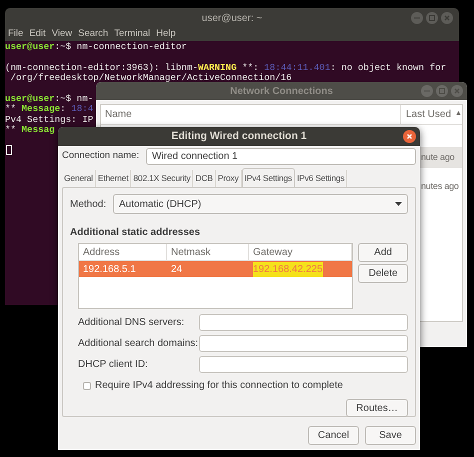  What do you see at coordinates (62, 34) in the screenshot?
I see `menu-item: View` at bounding box center [62, 34].